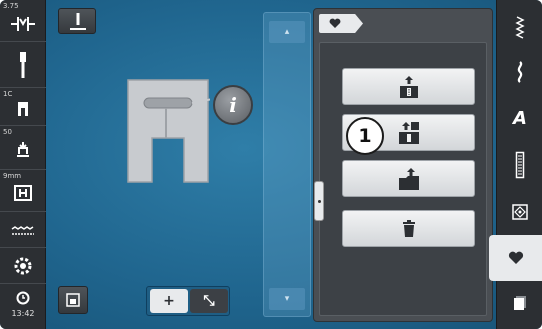 The height and width of the screenshot is (329, 542). I want to click on save-to-memory-icon, so click(408, 86).